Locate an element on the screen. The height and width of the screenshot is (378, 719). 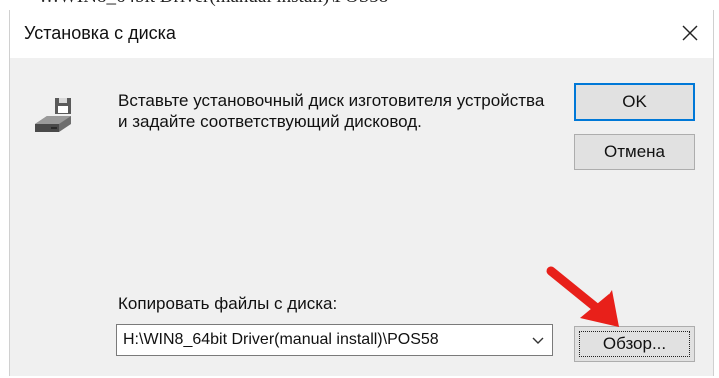
copy-from-label: Копировать файлы с диска: is located at coordinates (228, 303).